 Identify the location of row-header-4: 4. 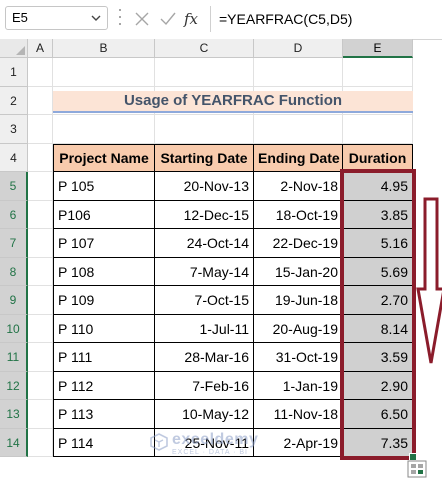
(14, 157).